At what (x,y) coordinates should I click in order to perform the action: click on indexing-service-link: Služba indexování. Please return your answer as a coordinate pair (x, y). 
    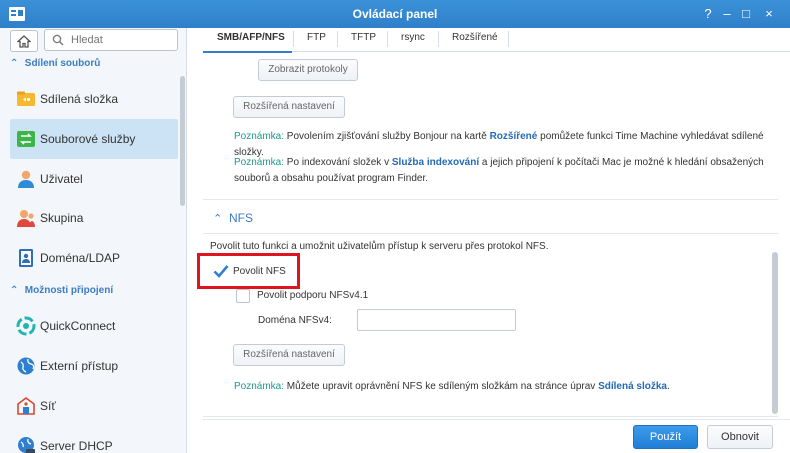
    Looking at the image, I should click on (435, 162).